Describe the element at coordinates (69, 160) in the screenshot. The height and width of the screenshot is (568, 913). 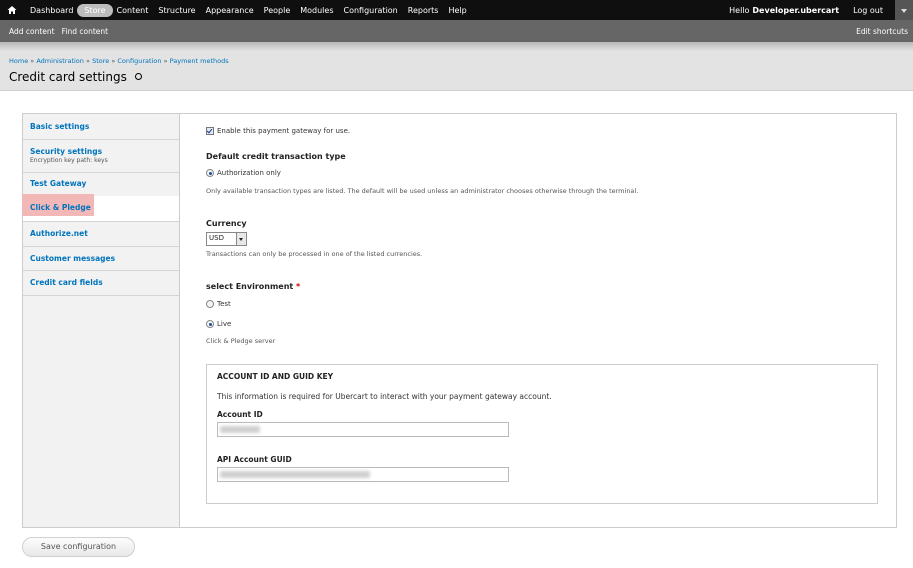
I see `tab-summary: Encryption key path: keys` at that location.